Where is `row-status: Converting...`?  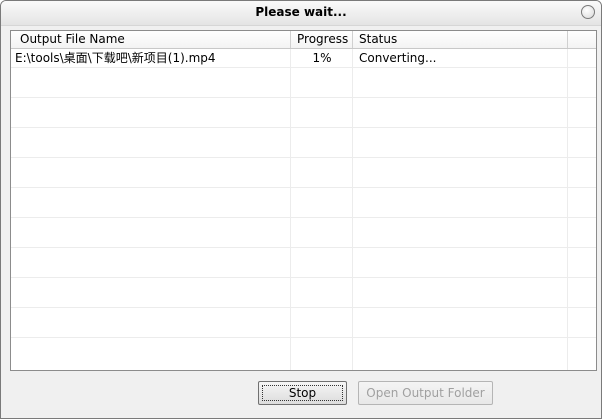 row-status: Converting... is located at coordinates (398, 58).